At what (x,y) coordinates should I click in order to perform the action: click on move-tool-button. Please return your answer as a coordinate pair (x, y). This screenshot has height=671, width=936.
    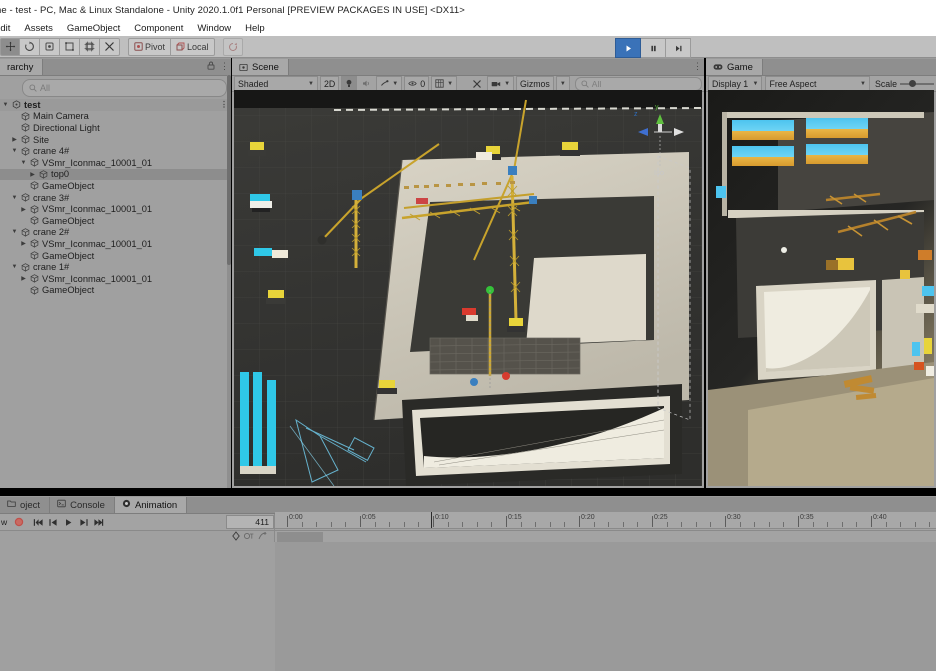
    Looking at the image, I should click on (30, 46).